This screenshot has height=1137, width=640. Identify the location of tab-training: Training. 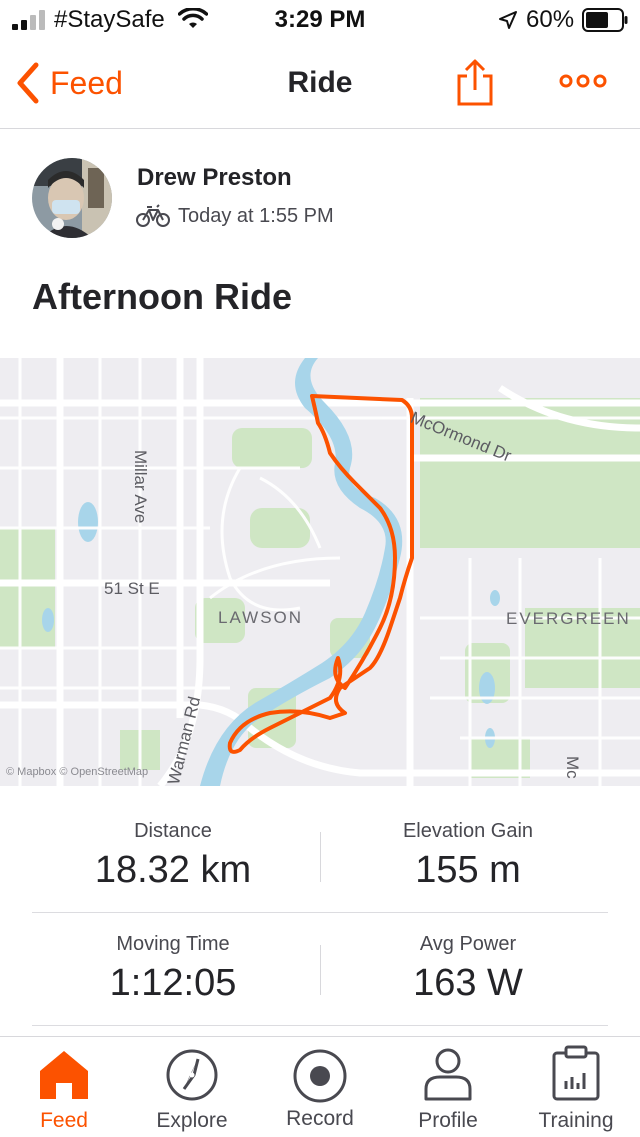
(576, 1087).